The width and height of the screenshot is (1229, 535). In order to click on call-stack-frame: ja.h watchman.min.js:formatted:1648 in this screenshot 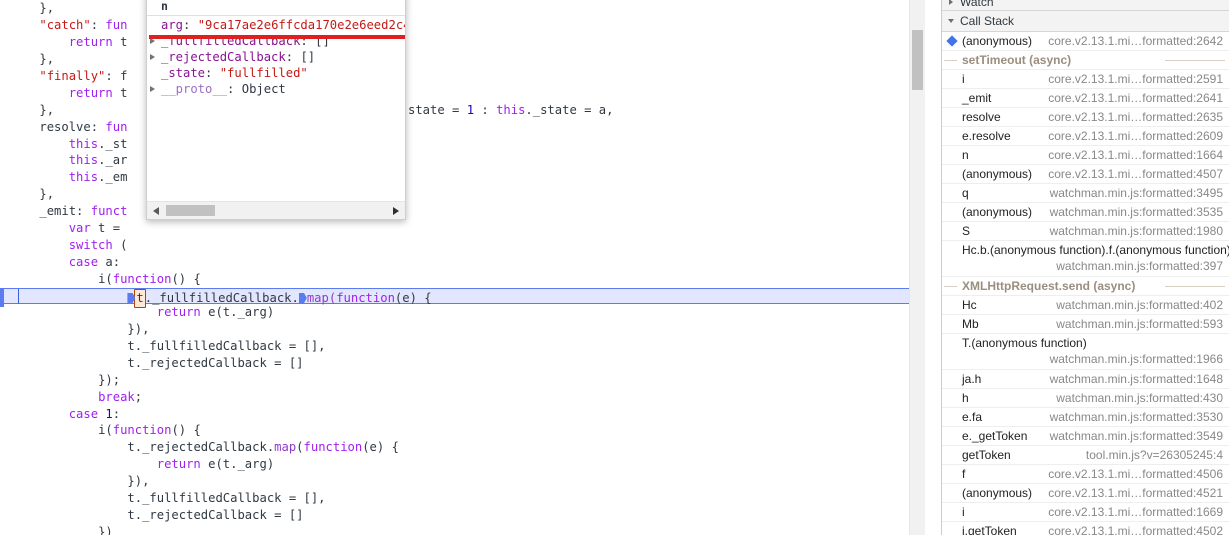, I will do `click(1085, 379)`.